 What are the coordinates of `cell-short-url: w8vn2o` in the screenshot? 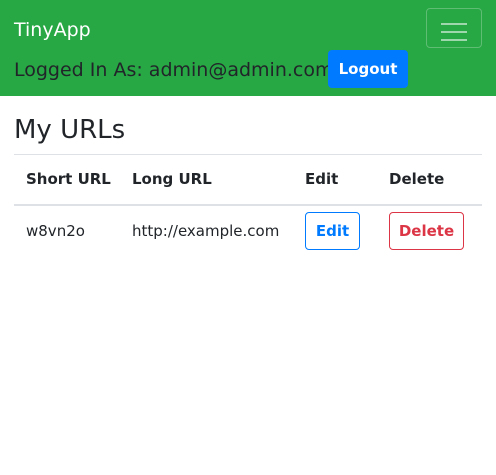 It's located at (55, 231).